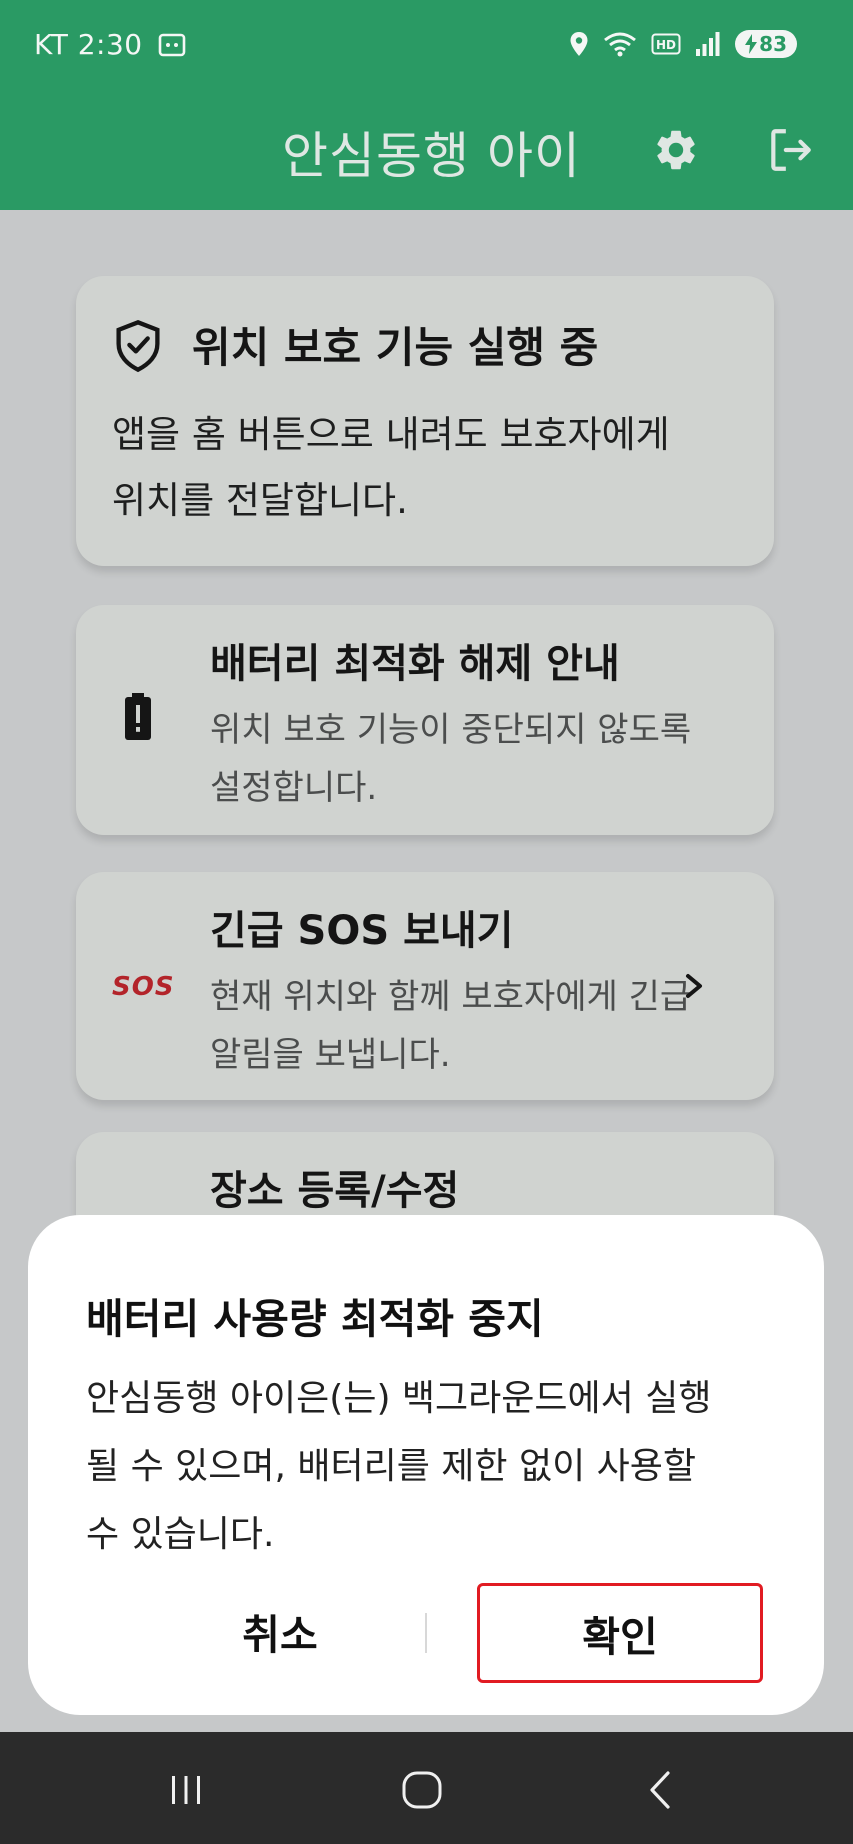 This screenshot has height=1844, width=853. What do you see at coordinates (751, 44) in the screenshot?
I see `charging-bolt-icon` at bounding box center [751, 44].